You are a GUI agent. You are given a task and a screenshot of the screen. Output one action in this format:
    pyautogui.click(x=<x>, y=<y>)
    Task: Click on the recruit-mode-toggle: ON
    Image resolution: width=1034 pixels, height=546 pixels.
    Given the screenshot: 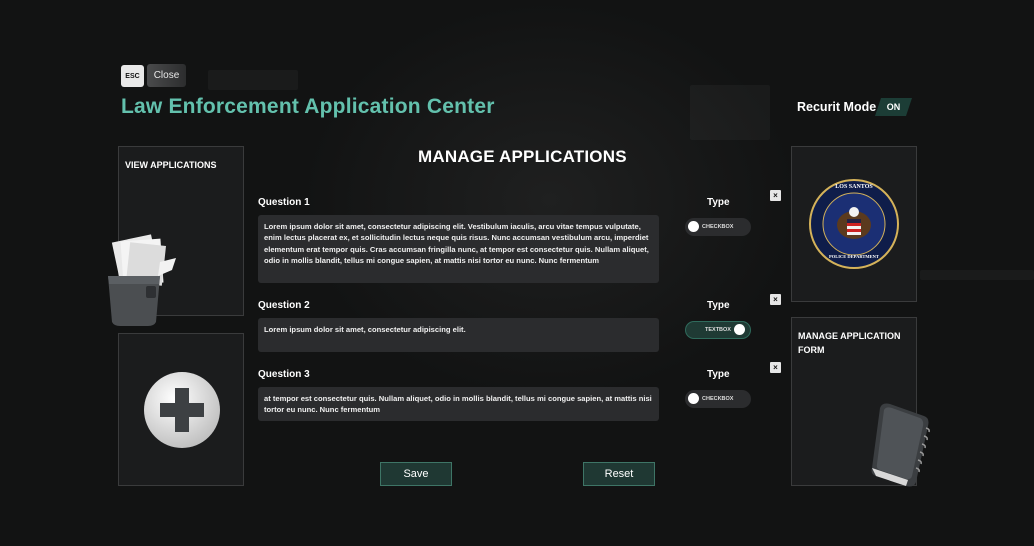 What is the action you would take?
    pyautogui.click(x=893, y=107)
    